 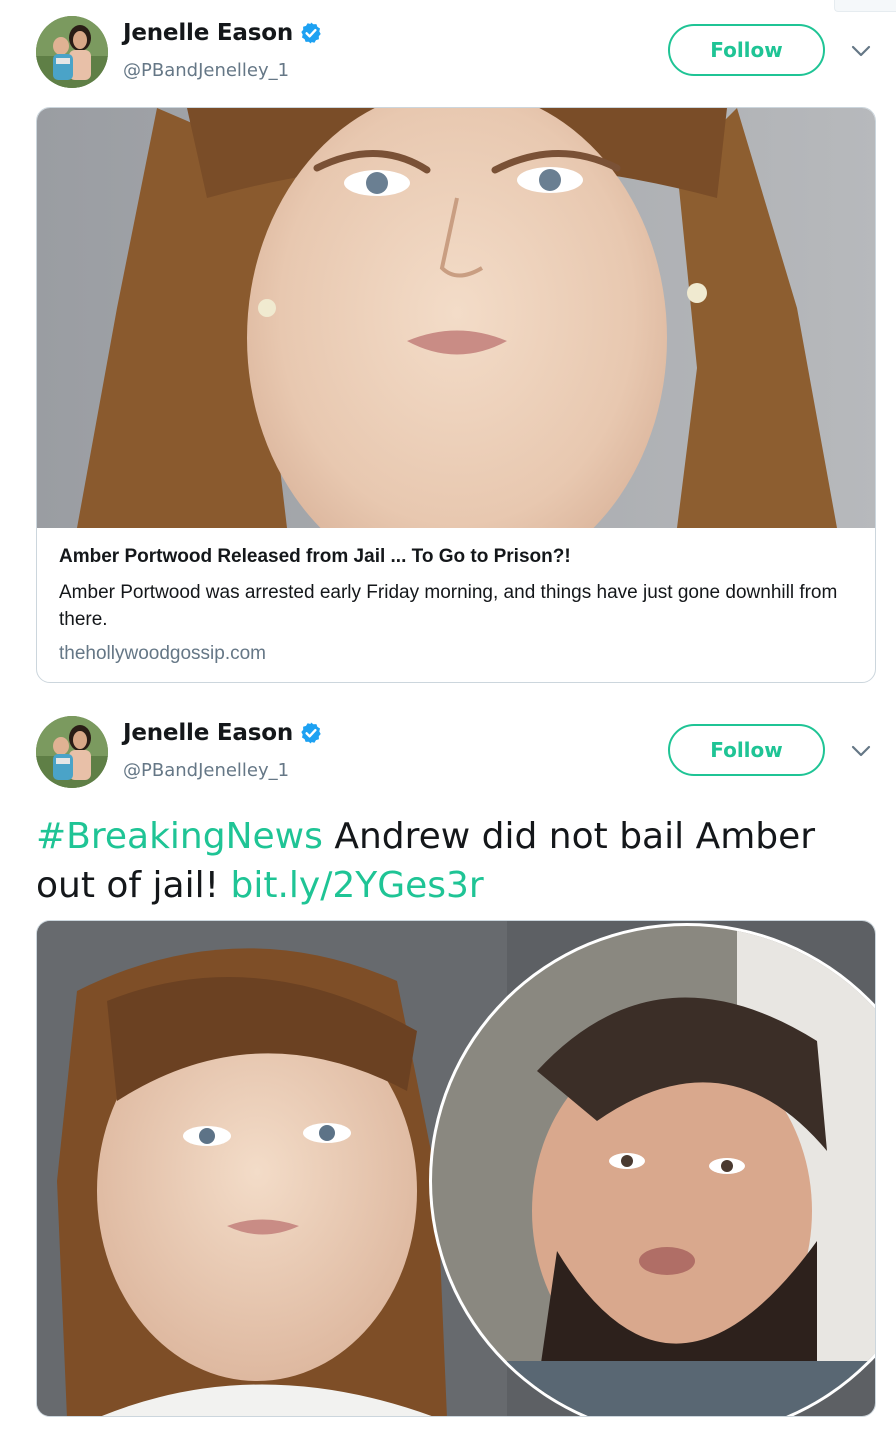 What do you see at coordinates (163, 653) in the screenshot?
I see `card-domain: thehollywoodgossip.com` at bounding box center [163, 653].